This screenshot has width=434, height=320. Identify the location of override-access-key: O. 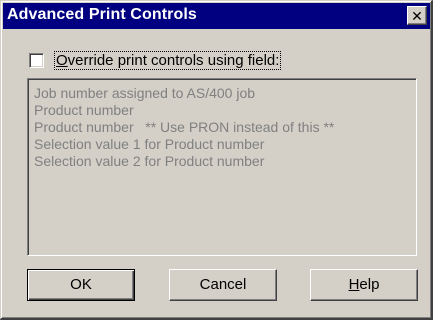
(62, 60).